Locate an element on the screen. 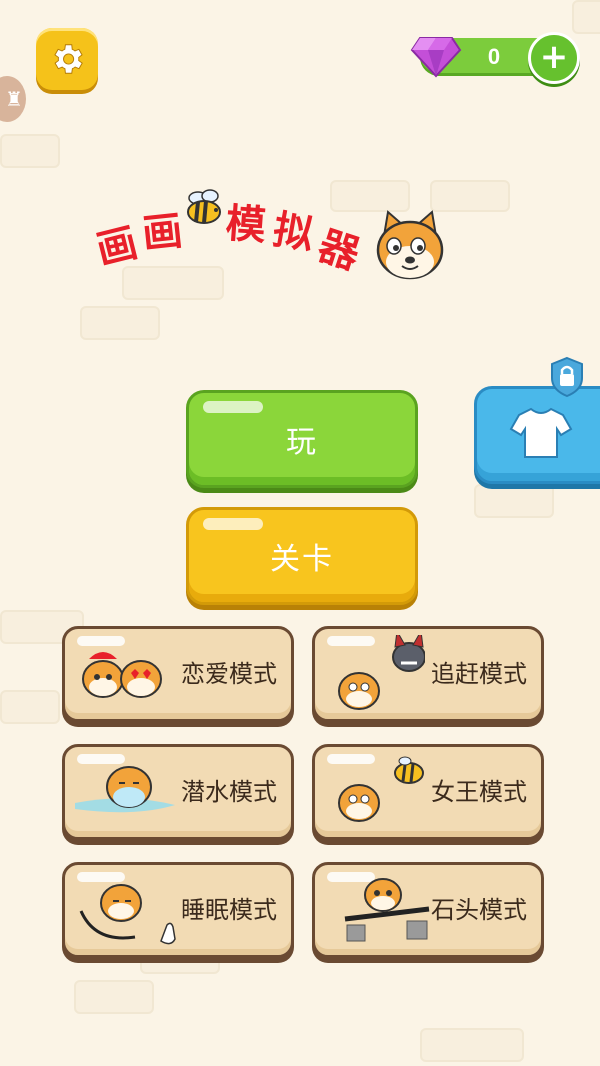 The height and width of the screenshot is (1066, 600). doge-head-icon is located at coordinates (410, 245).